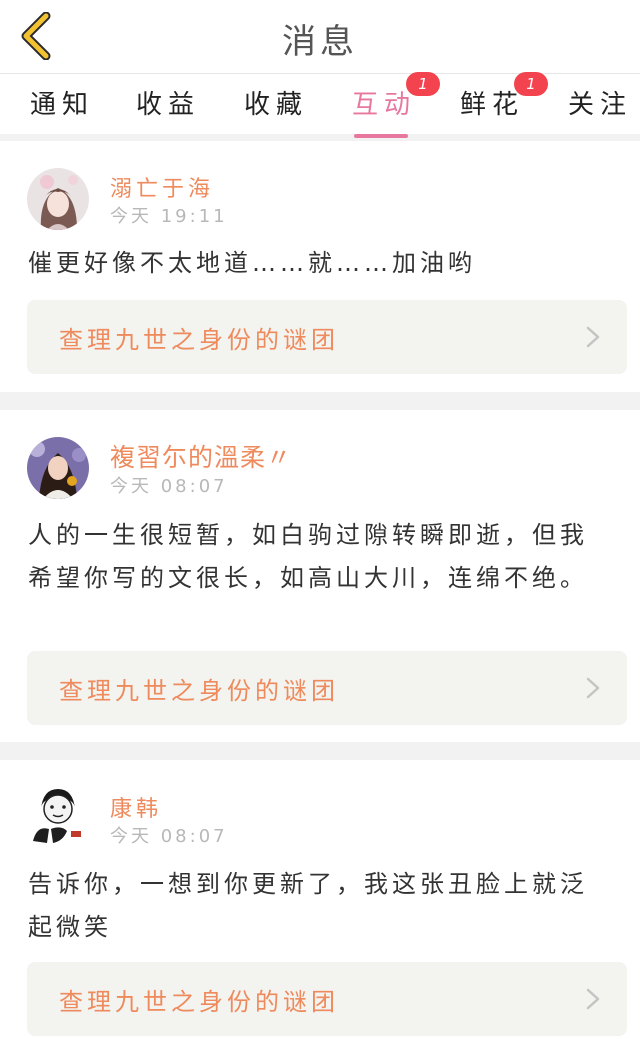  Describe the element at coordinates (492, 105) in the screenshot. I see `tab-flowers-label: 鲜花` at that location.